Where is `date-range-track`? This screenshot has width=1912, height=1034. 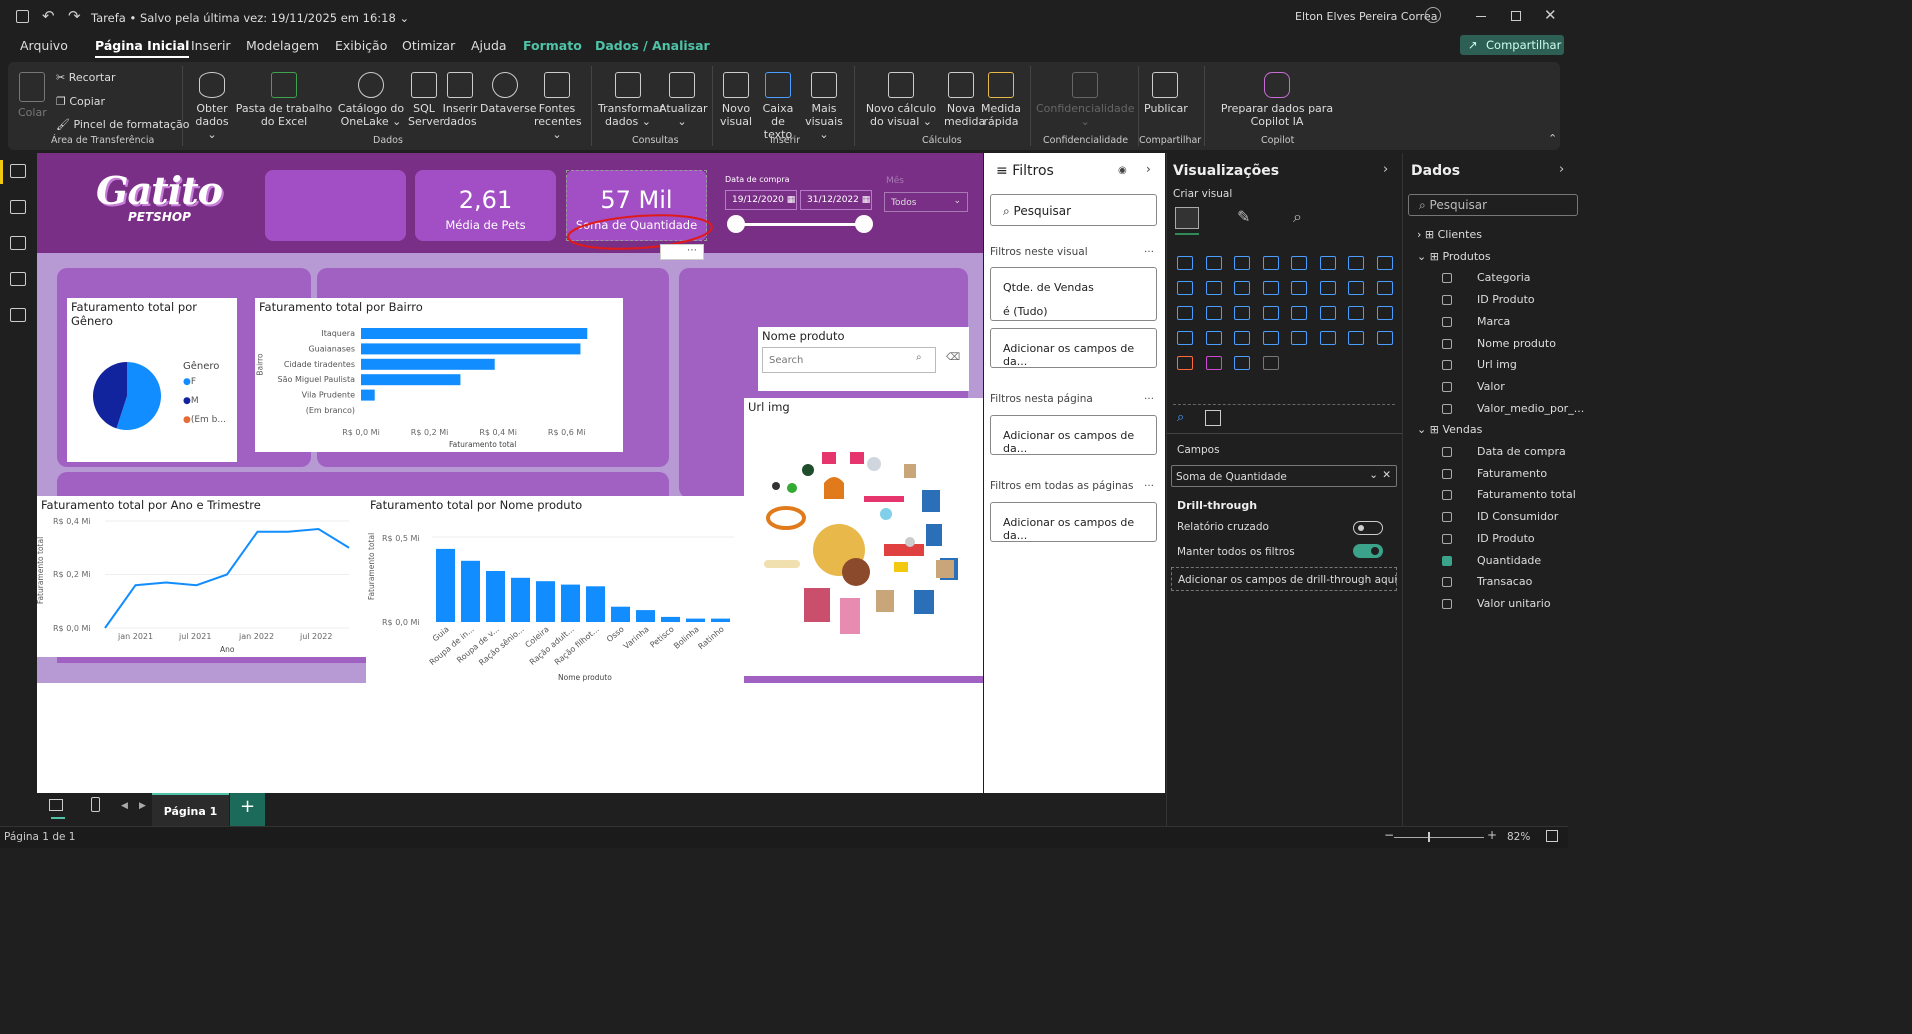
date-range-track is located at coordinates (800, 224).